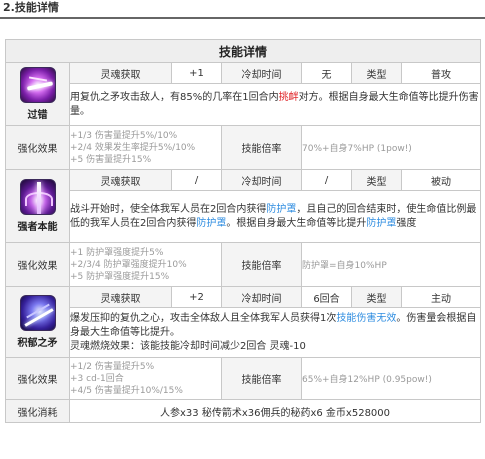  I want to click on skill-name: 强者本能, so click(37, 227).